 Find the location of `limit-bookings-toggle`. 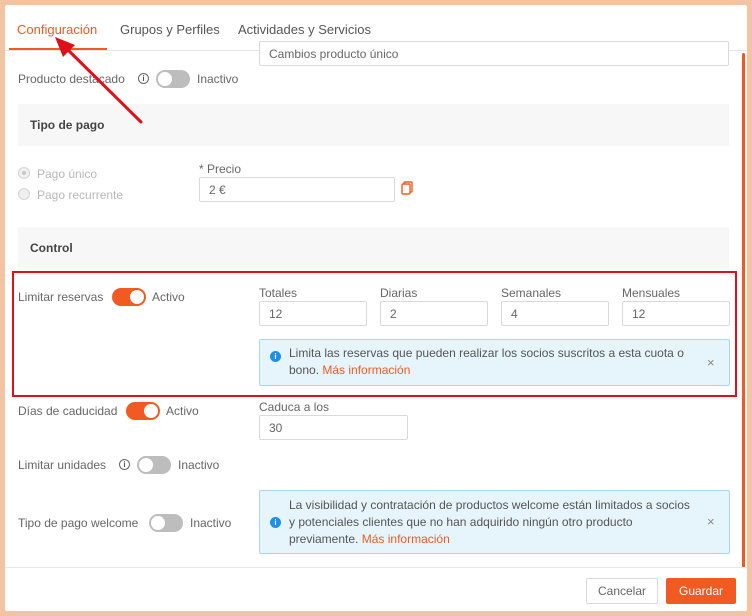

limit-bookings-toggle is located at coordinates (129, 297).